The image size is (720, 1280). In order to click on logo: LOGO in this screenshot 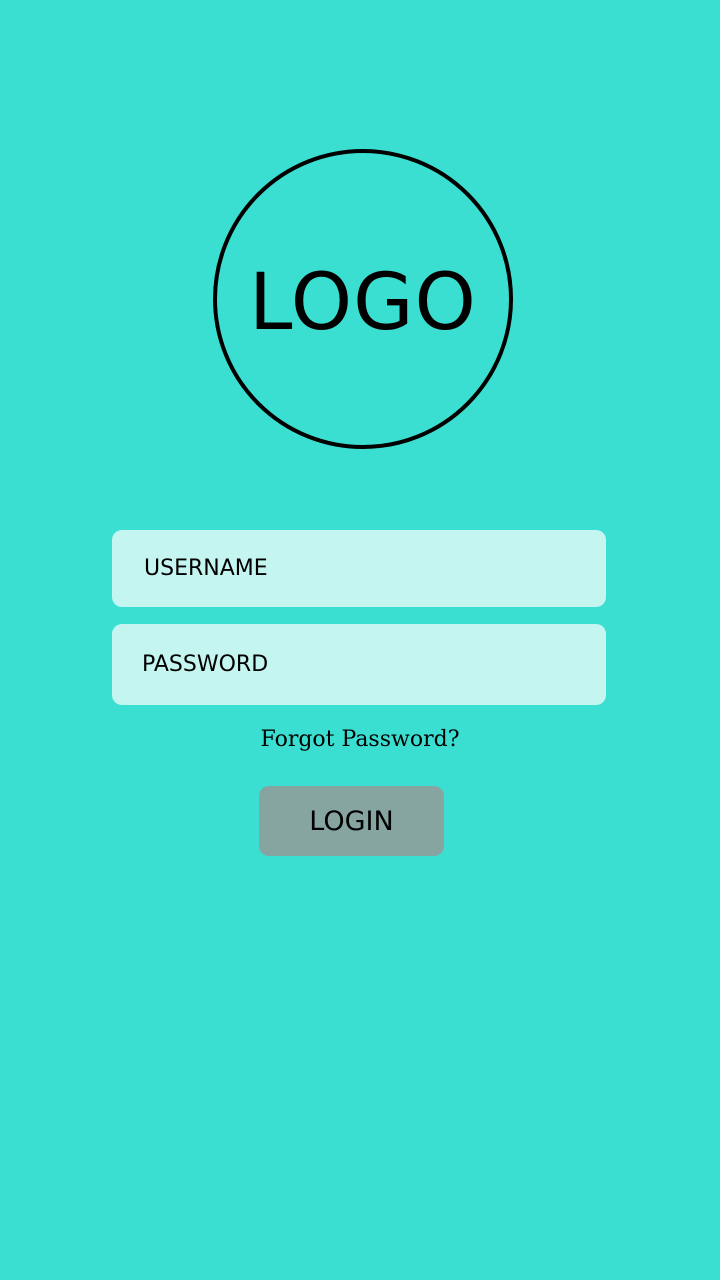, I will do `click(363, 299)`.